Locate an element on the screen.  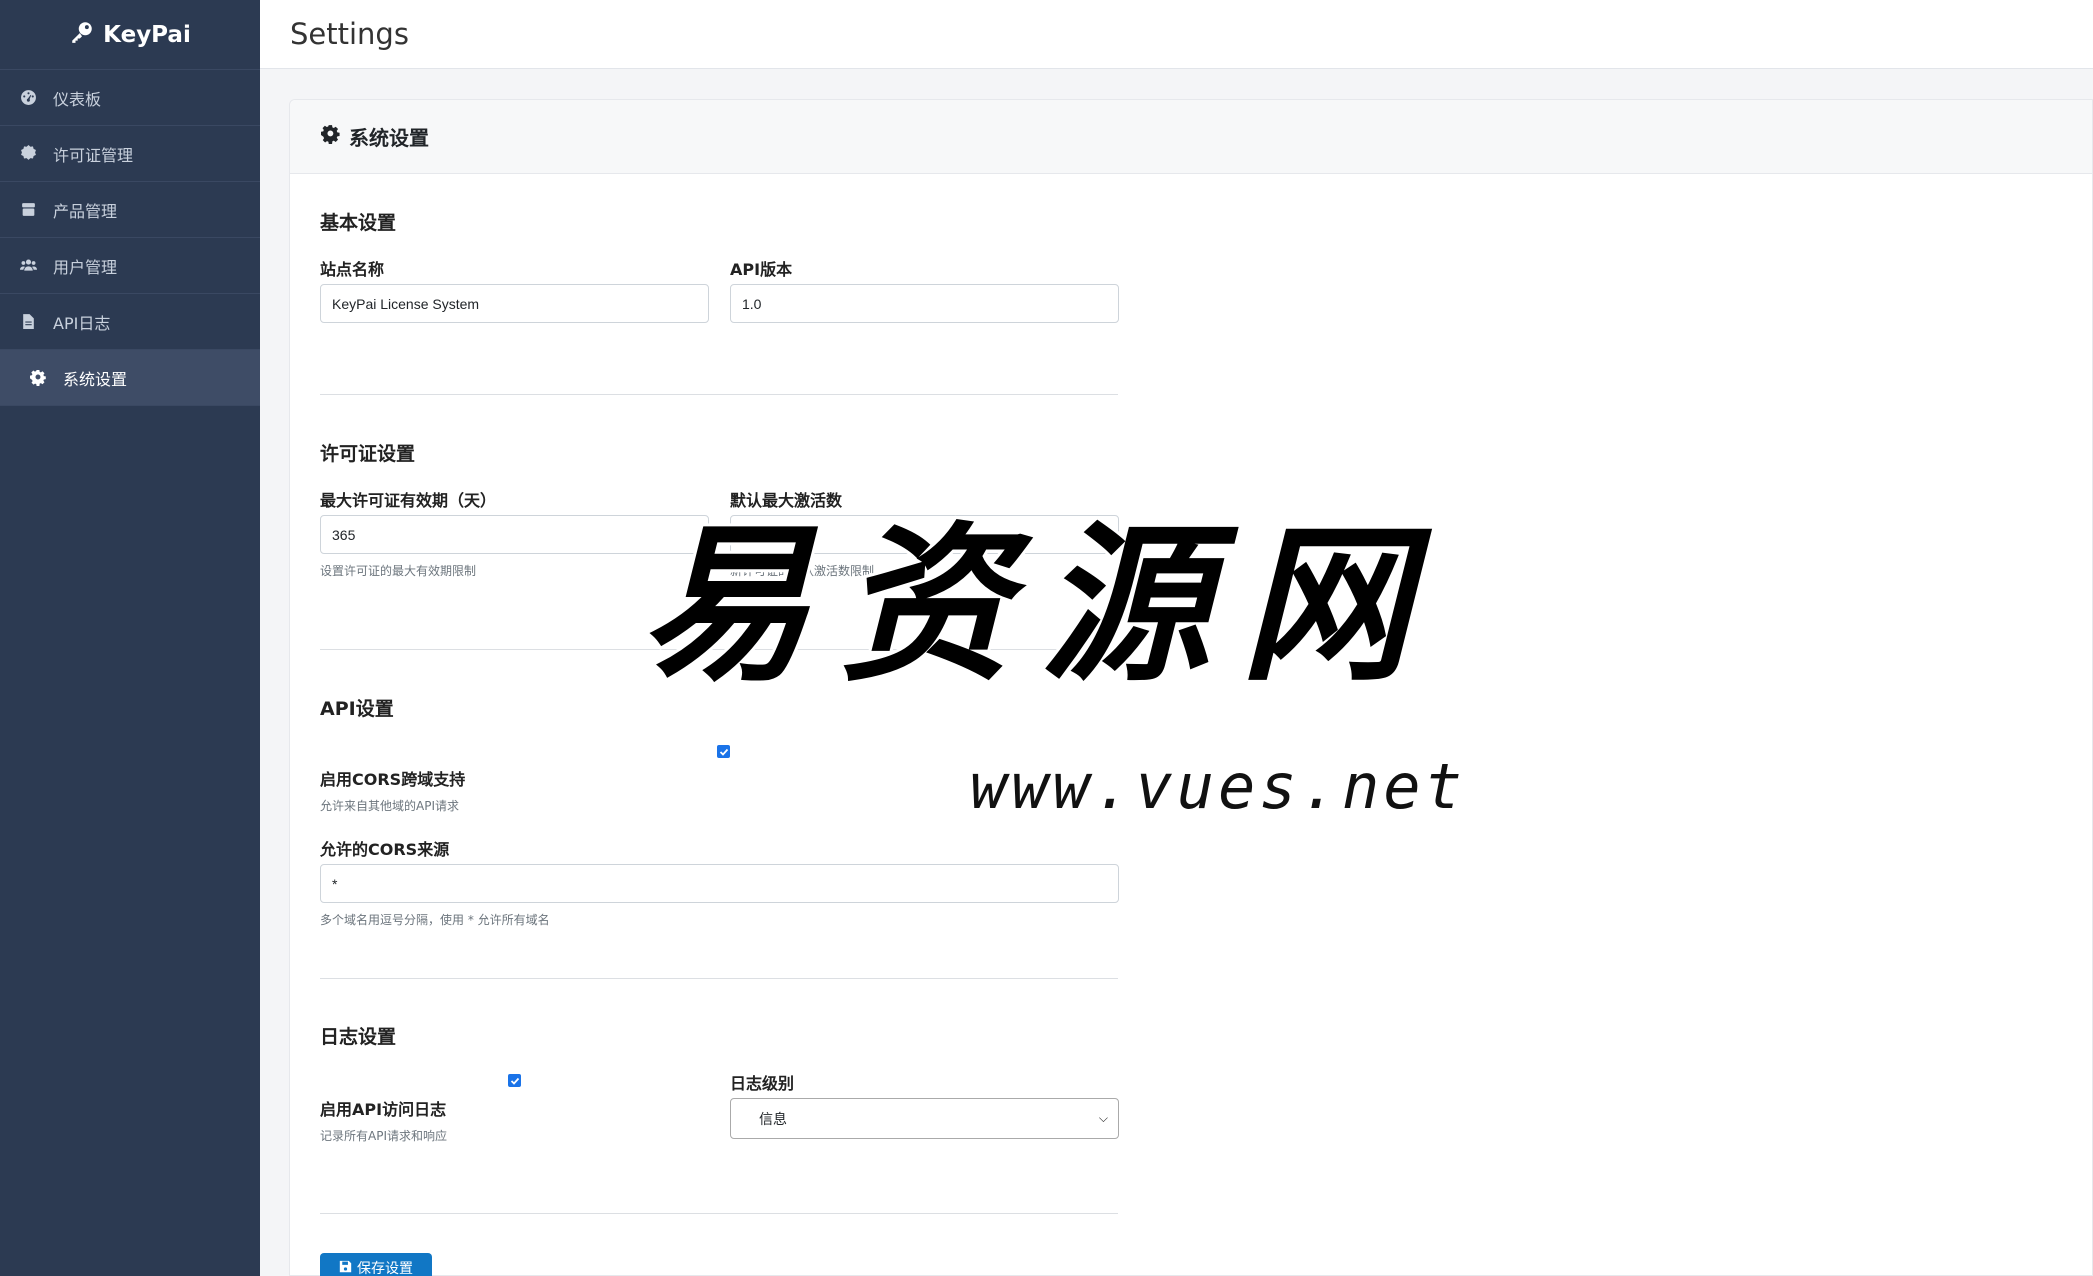
api-version-input: 1.0 is located at coordinates (924, 303).